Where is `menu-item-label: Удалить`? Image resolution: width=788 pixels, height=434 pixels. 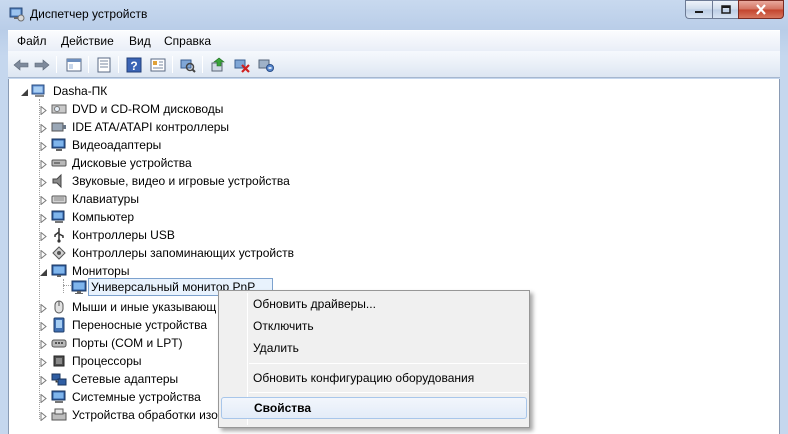 menu-item-label: Удалить is located at coordinates (276, 348).